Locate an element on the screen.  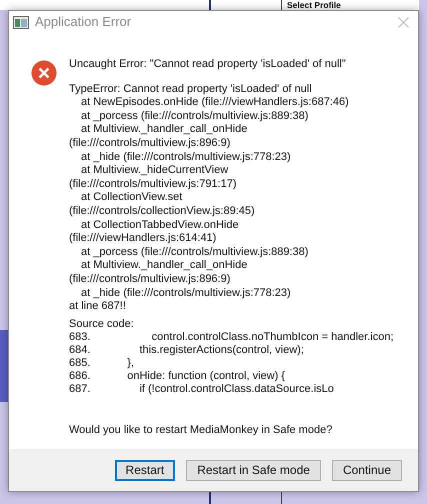
close-icon is located at coordinates (403, 22).